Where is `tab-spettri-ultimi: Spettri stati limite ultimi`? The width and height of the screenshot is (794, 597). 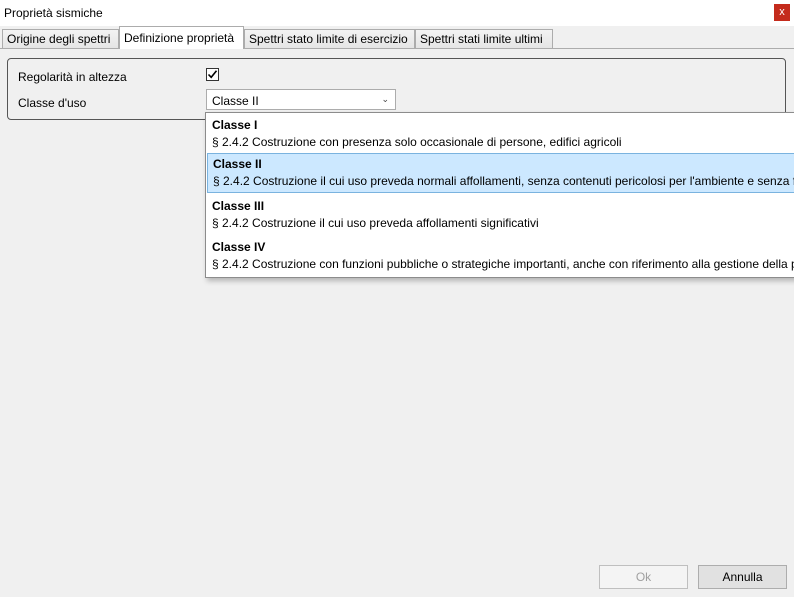 tab-spettri-ultimi: Spettri stati limite ultimi is located at coordinates (484, 38).